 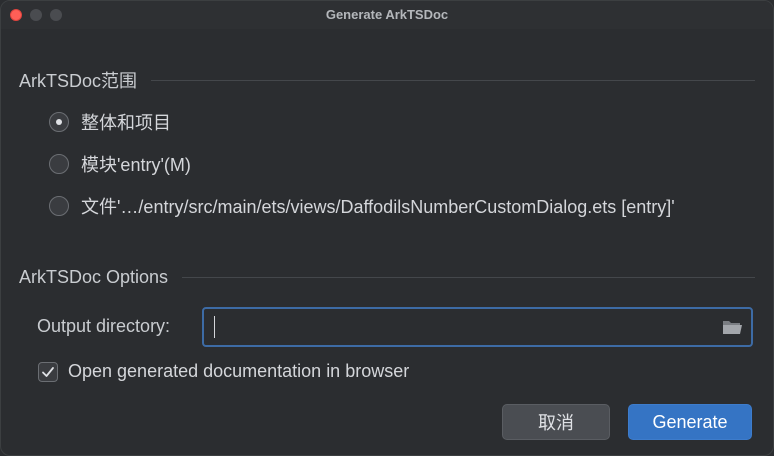 What do you see at coordinates (104, 326) in the screenshot?
I see `output-directory-label: Output directory:` at bounding box center [104, 326].